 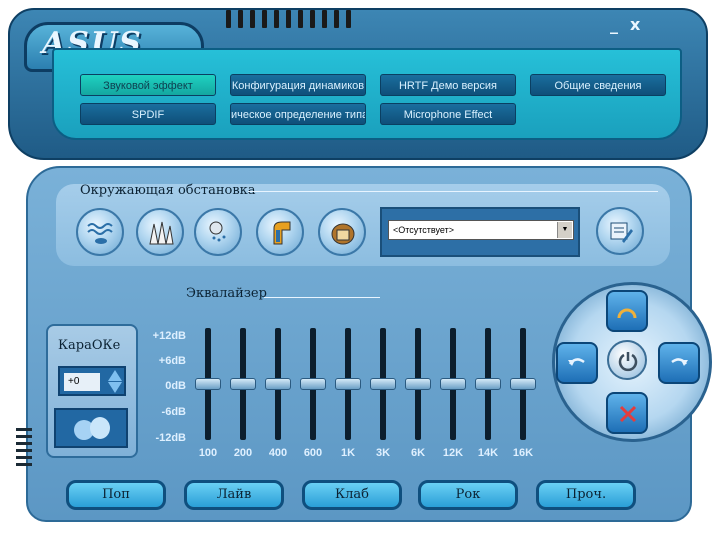 I want to click on equalizer-title: Эквалайзер, so click(x=226, y=293).